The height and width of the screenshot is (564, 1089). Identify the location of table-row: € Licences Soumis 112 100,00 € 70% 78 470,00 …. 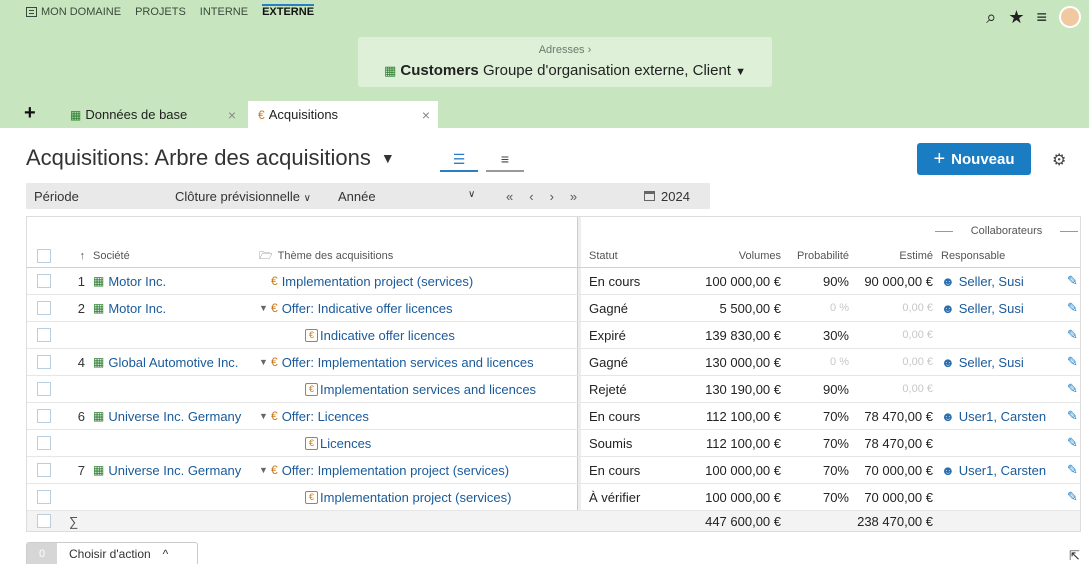
(553, 443).